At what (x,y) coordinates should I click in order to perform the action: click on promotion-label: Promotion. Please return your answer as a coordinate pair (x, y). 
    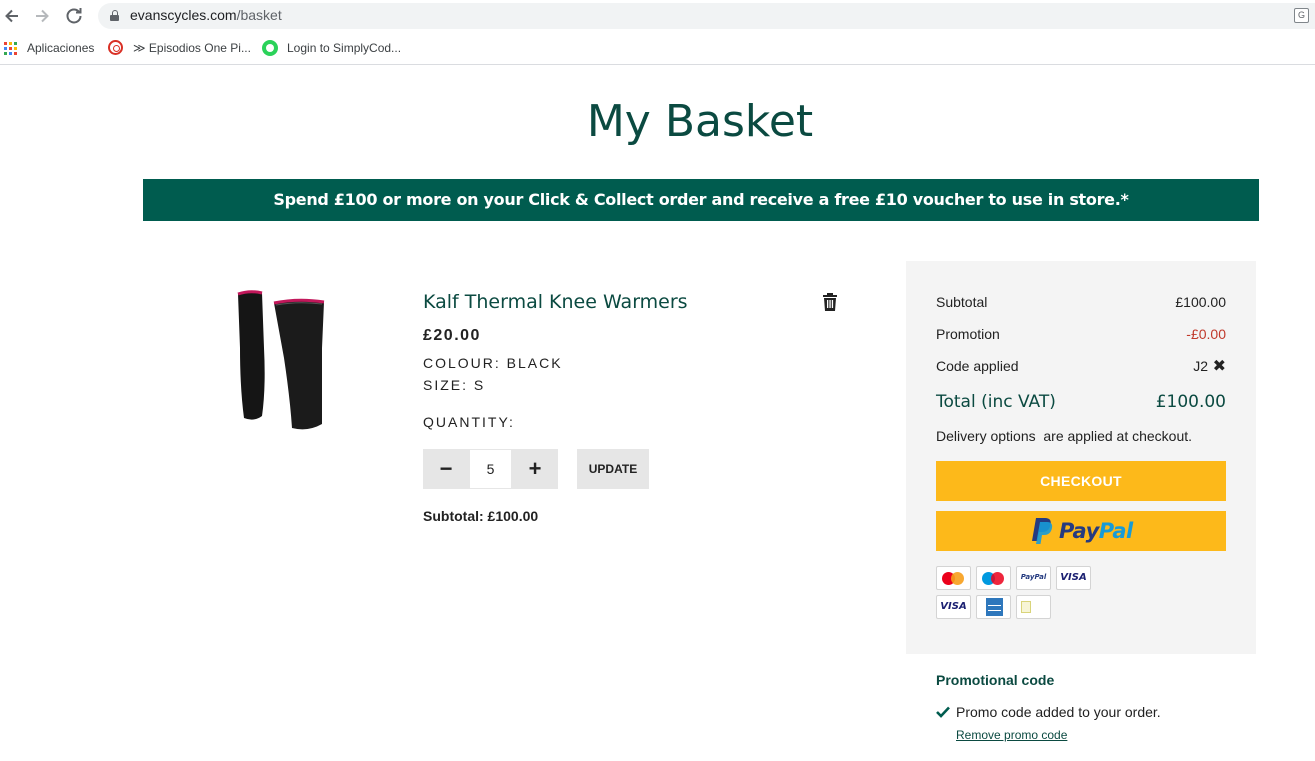
    Looking at the image, I should click on (968, 334).